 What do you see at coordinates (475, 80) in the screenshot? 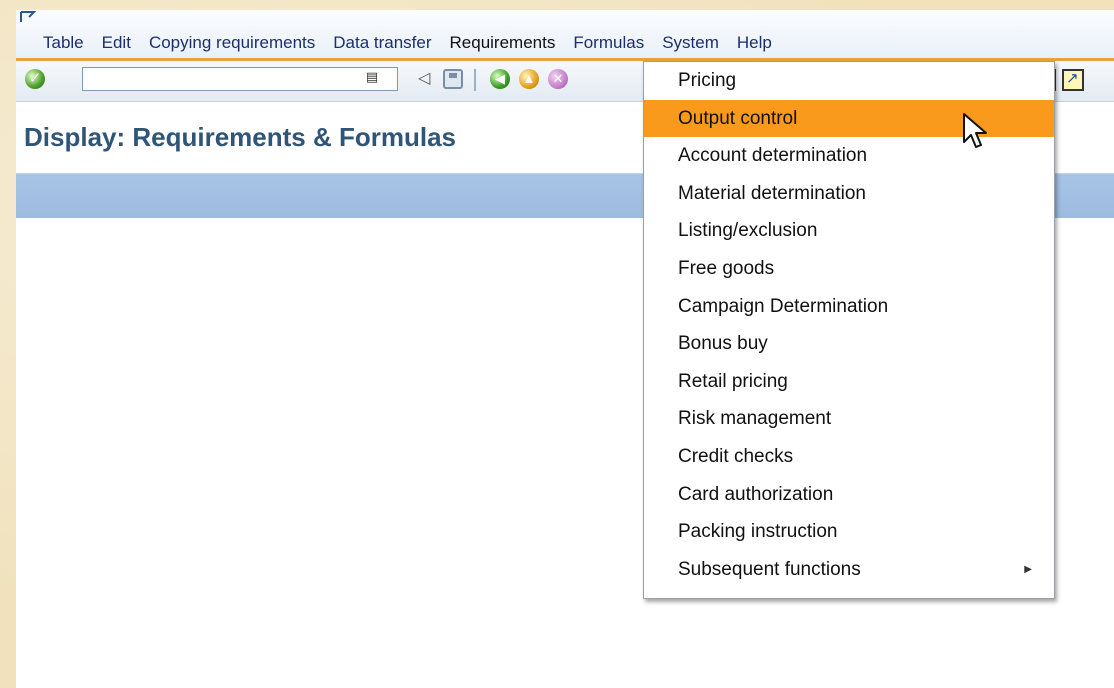
I see `toolbar-separator` at bounding box center [475, 80].